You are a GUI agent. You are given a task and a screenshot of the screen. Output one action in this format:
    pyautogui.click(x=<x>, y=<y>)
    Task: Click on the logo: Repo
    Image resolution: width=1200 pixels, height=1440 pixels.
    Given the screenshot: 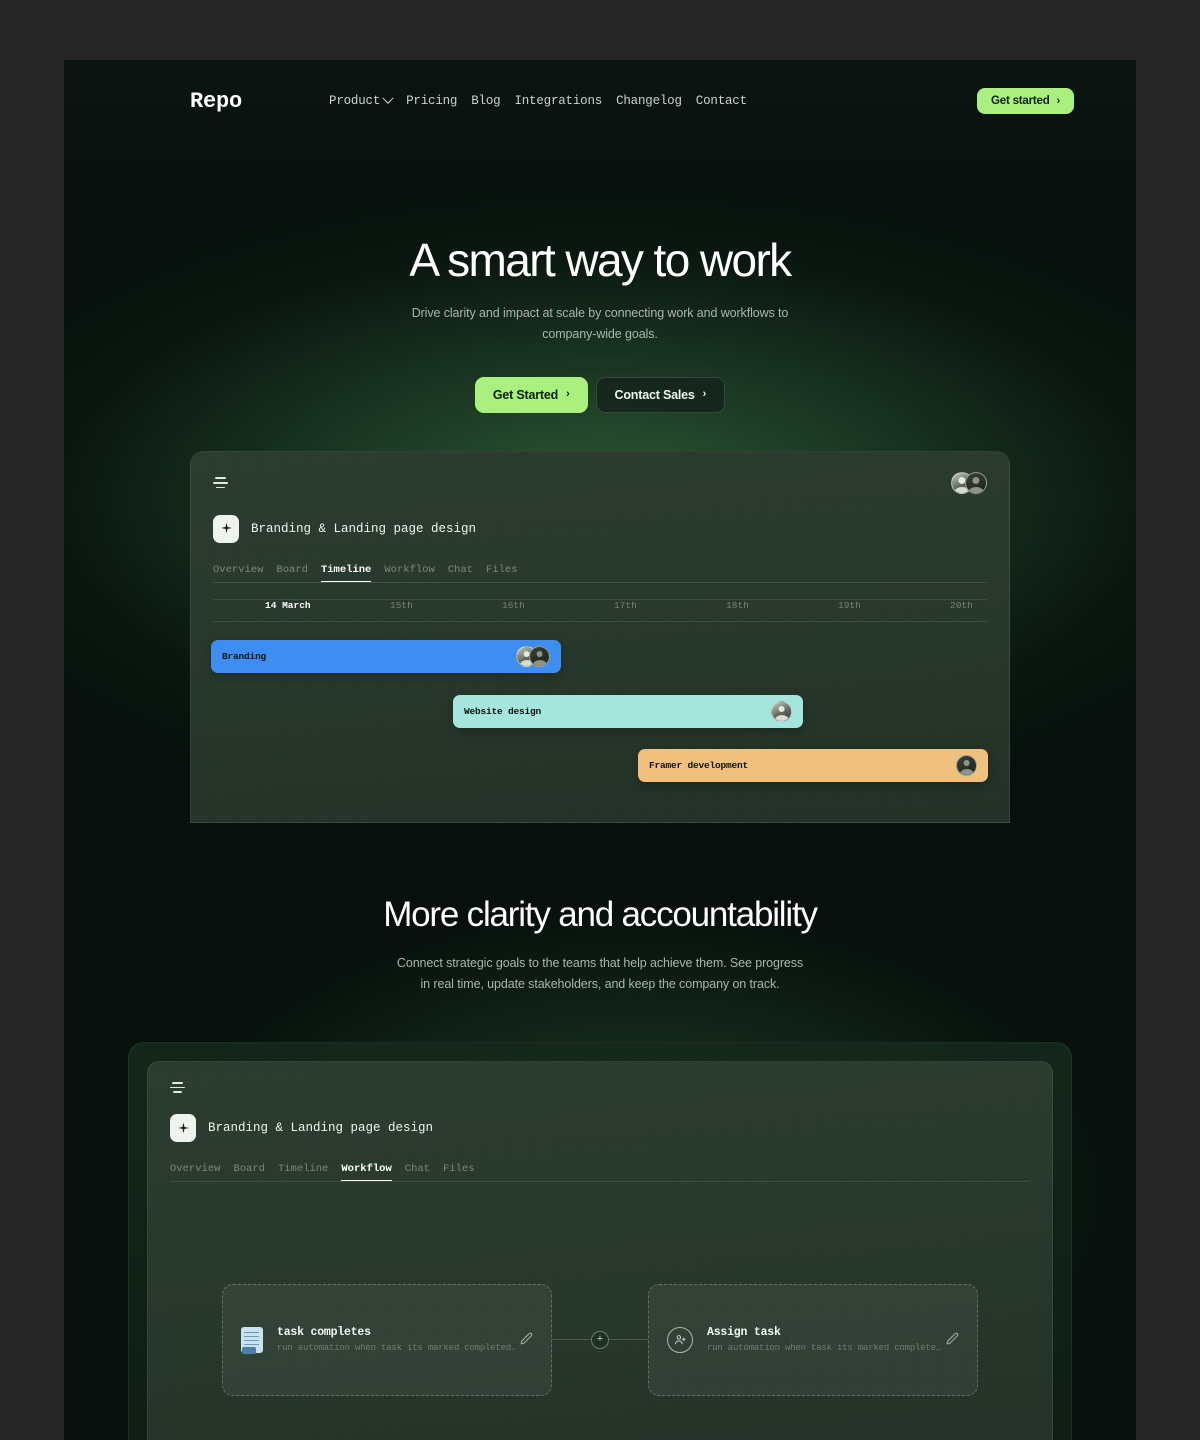 What is the action you would take?
    pyautogui.click(x=216, y=101)
    